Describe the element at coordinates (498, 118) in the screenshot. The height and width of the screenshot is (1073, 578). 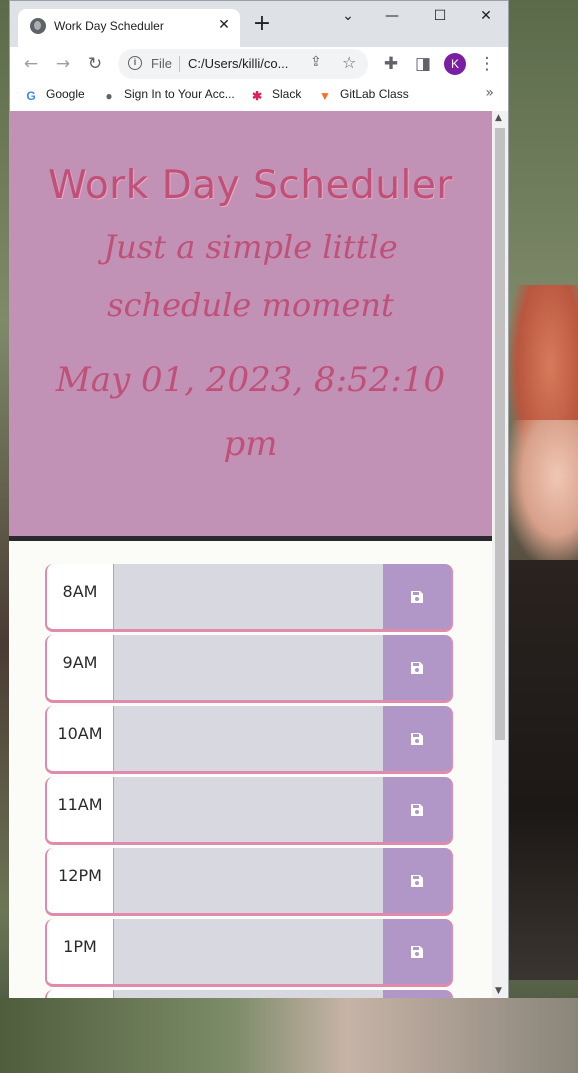
I see `scroll-up-arrow-icon: ▲` at that location.